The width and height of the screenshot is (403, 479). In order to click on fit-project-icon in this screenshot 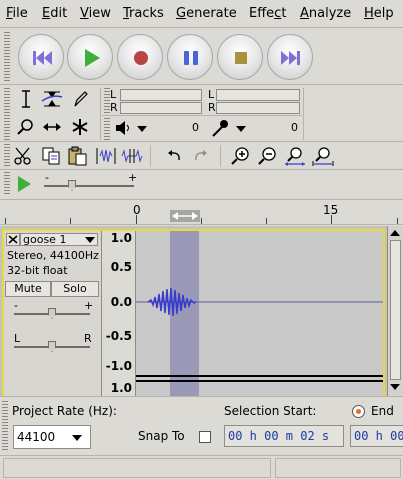, I will do `click(323, 156)`.